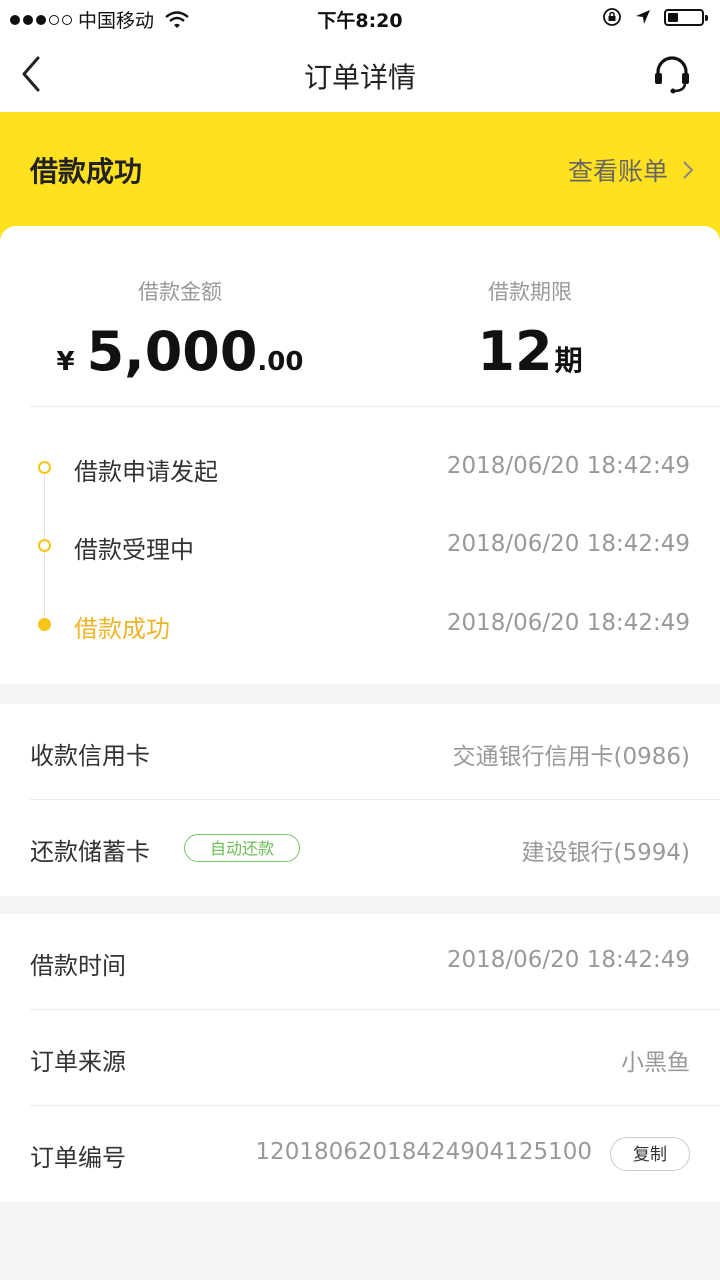  I want to click on repay-card-row: 还款储蓄卡 自动还款 建设银行(5994), so click(360, 848).